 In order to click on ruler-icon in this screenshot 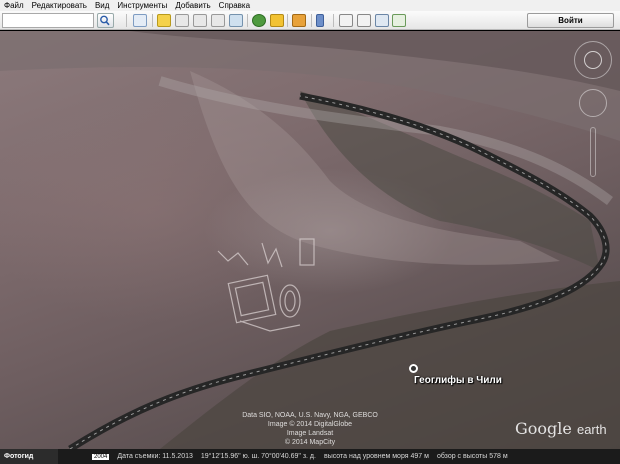, I will do `click(320, 20)`.